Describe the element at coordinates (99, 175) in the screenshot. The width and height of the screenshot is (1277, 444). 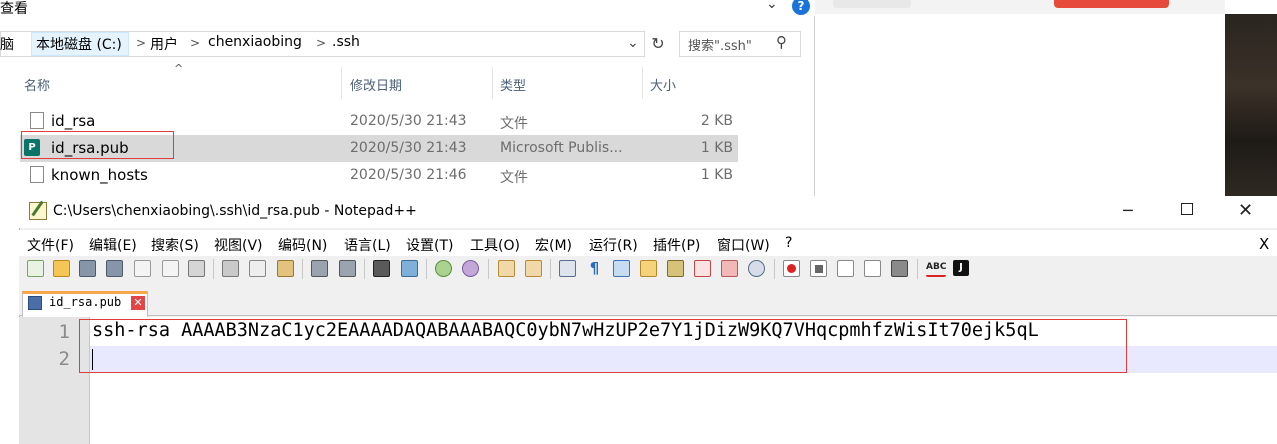
I see `file-name: known_hosts` at that location.